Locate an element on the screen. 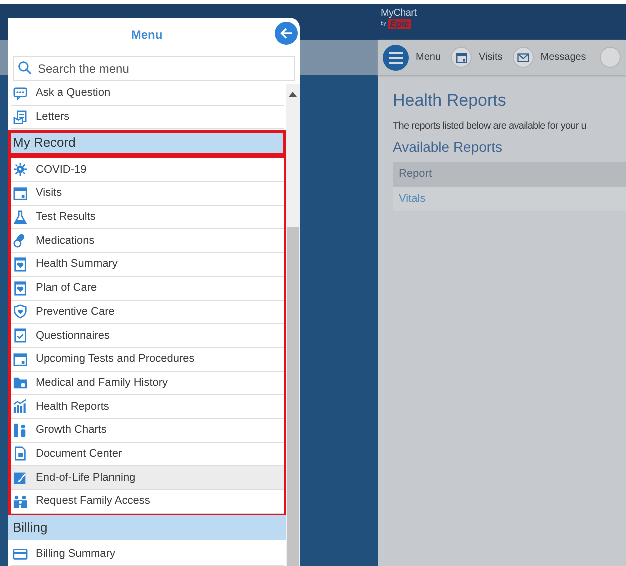  letter-icon is located at coordinates (20, 117).